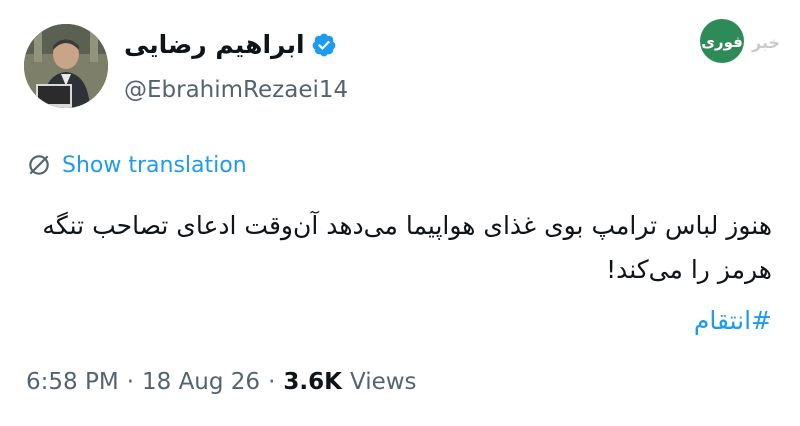  What do you see at coordinates (733, 320) in the screenshot?
I see `hashtag-link: #انتقام` at bounding box center [733, 320].